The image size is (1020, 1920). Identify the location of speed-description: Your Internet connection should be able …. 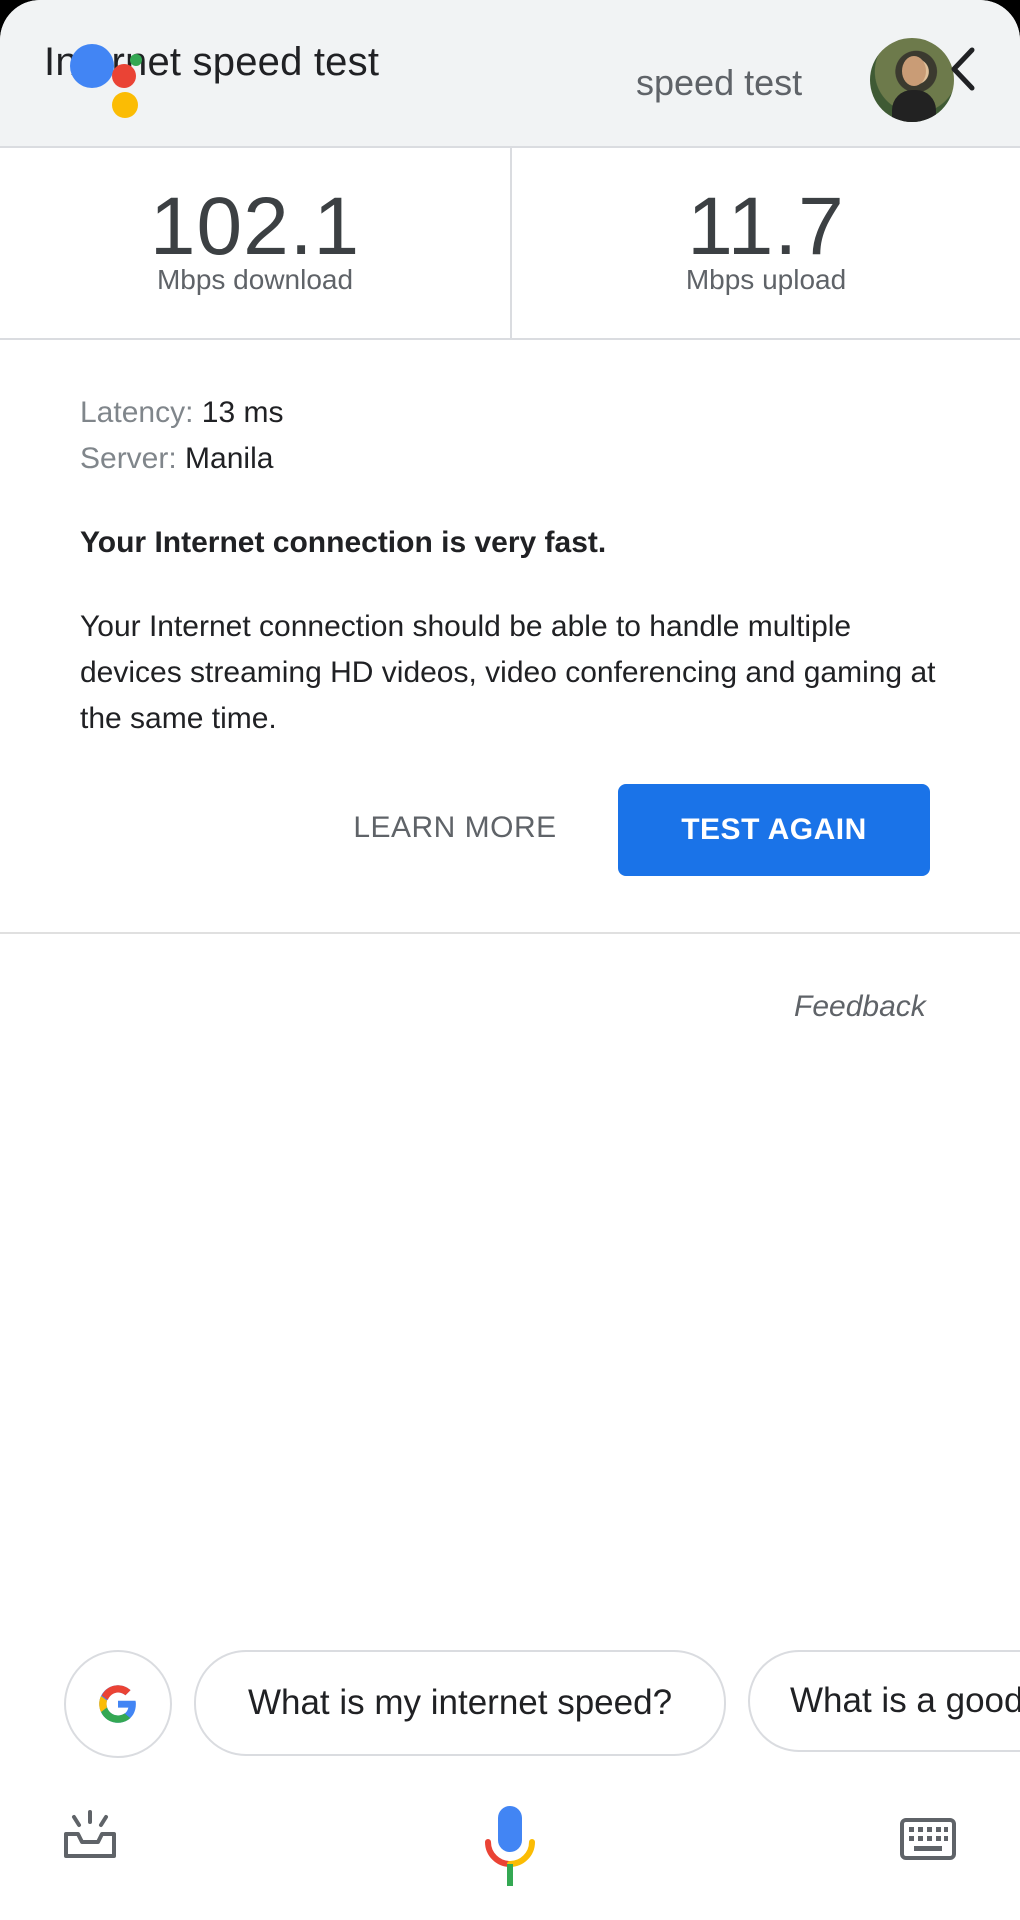
(508, 672).